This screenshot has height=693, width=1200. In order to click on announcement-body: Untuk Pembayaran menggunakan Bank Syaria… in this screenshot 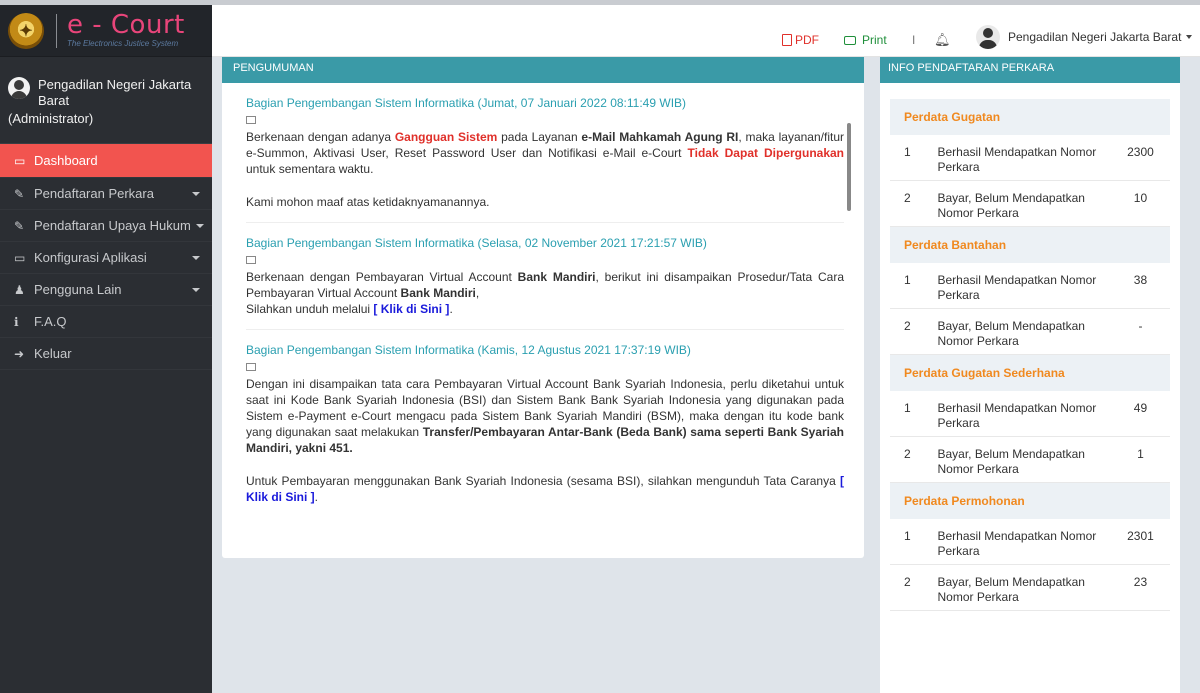, I will do `click(545, 489)`.